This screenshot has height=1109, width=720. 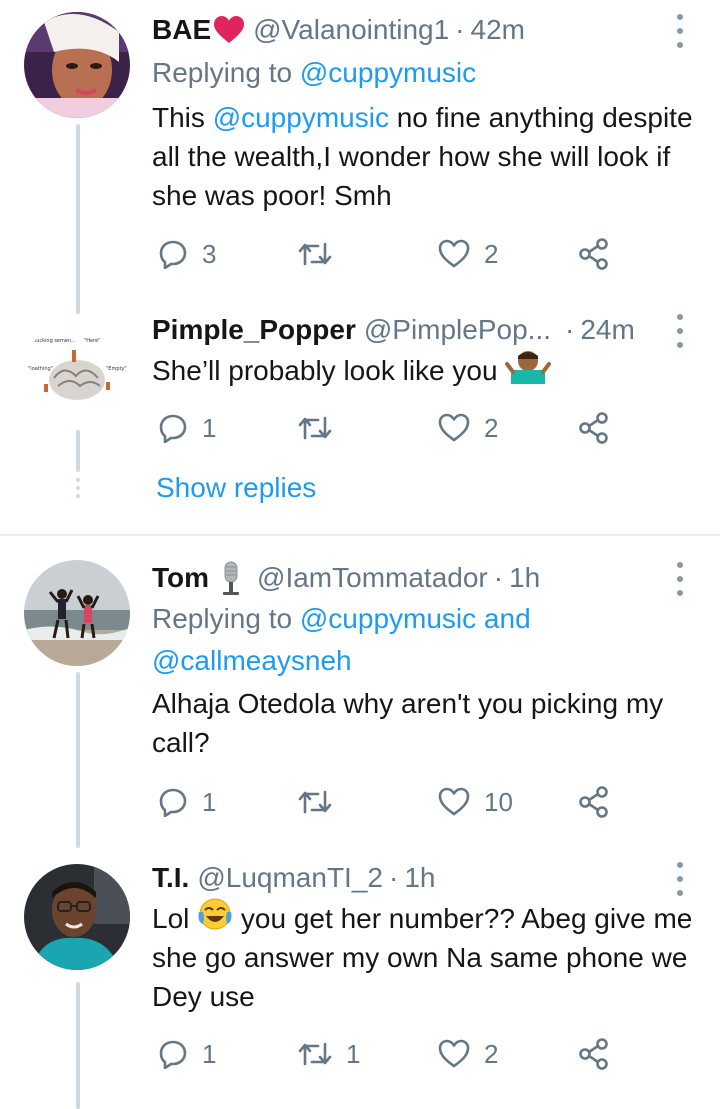 I want to click on user-handle: @IamTommatador, so click(x=372, y=578).